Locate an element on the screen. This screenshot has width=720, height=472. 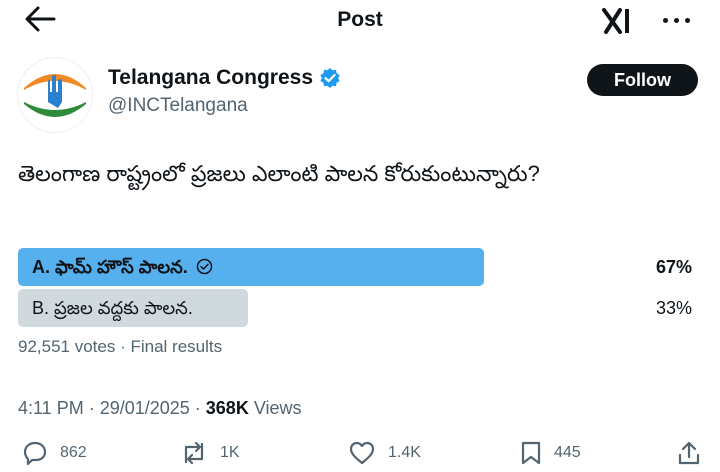
repost-icon is located at coordinates (194, 453).